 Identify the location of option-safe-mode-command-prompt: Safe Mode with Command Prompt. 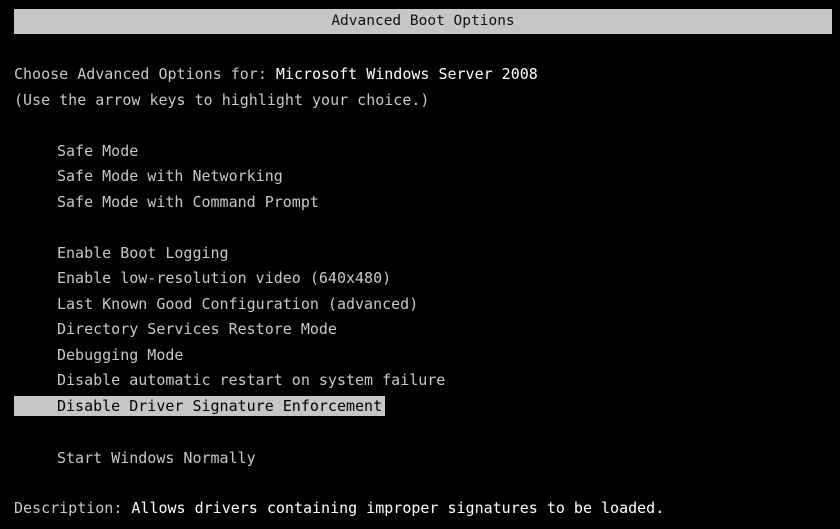
(188, 202).